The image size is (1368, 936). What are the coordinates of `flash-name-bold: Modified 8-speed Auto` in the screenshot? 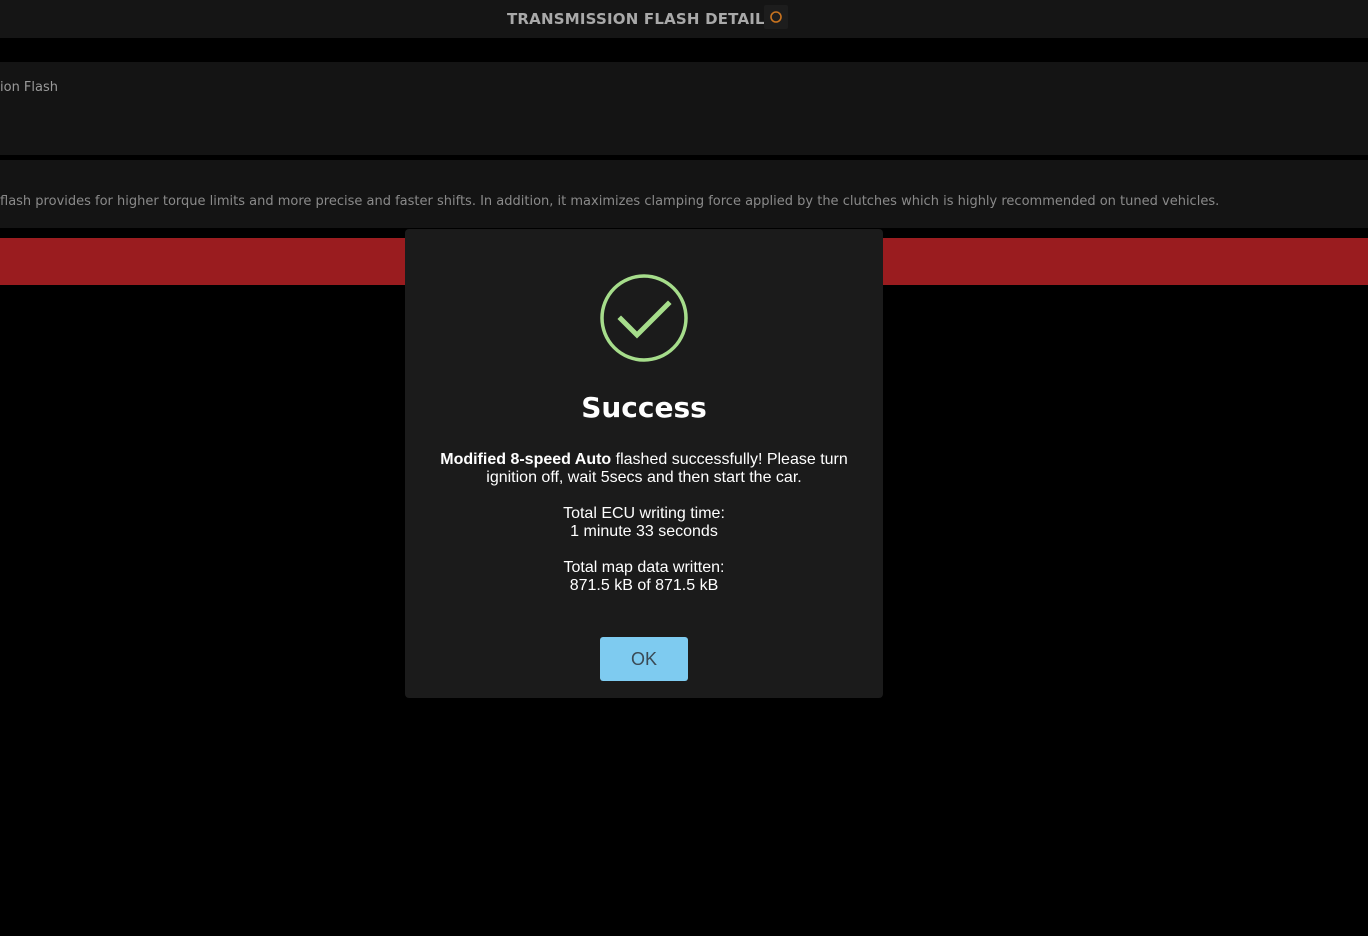 It's located at (526, 459).